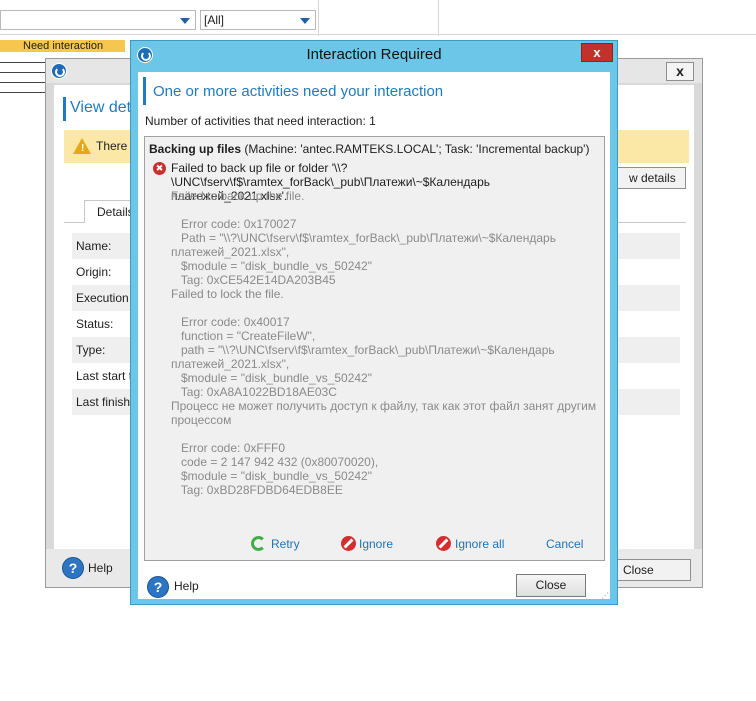 The width and height of the screenshot is (756, 701). I want to click on property-label: Last start t, so click(104, 376).